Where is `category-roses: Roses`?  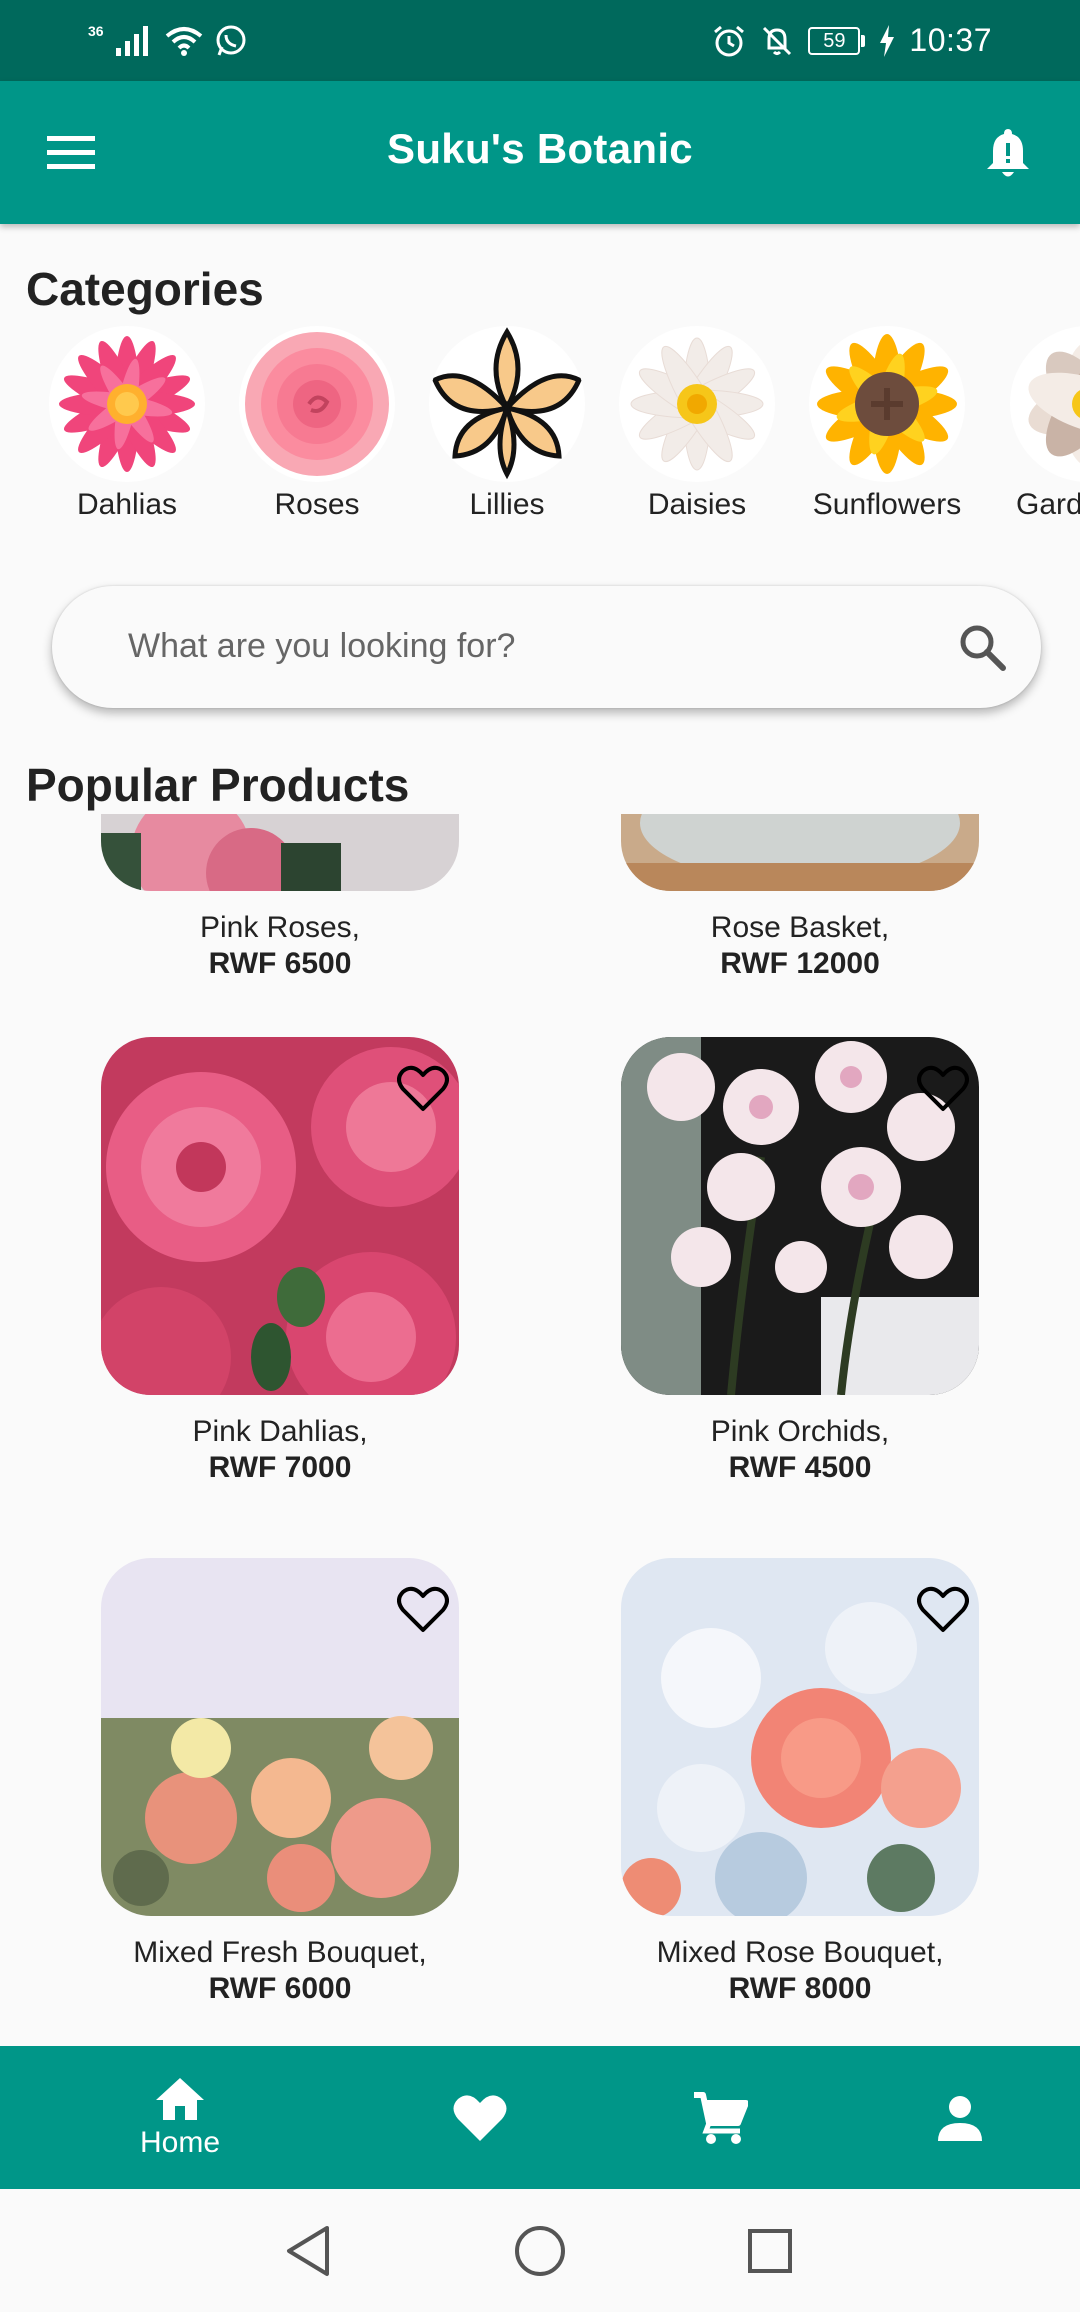
category-roses: Roses is located at coordinates (317, 424).